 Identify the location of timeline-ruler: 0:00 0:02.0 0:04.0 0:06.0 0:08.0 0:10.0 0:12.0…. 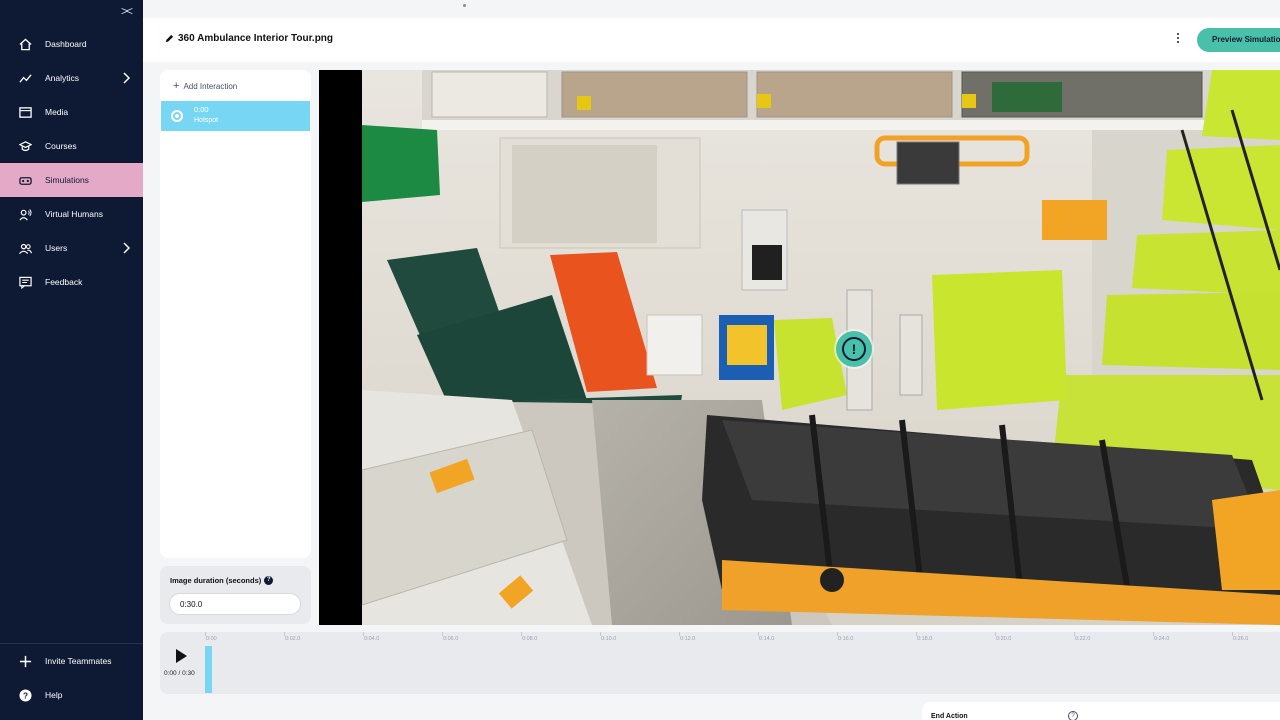
(742, 663).